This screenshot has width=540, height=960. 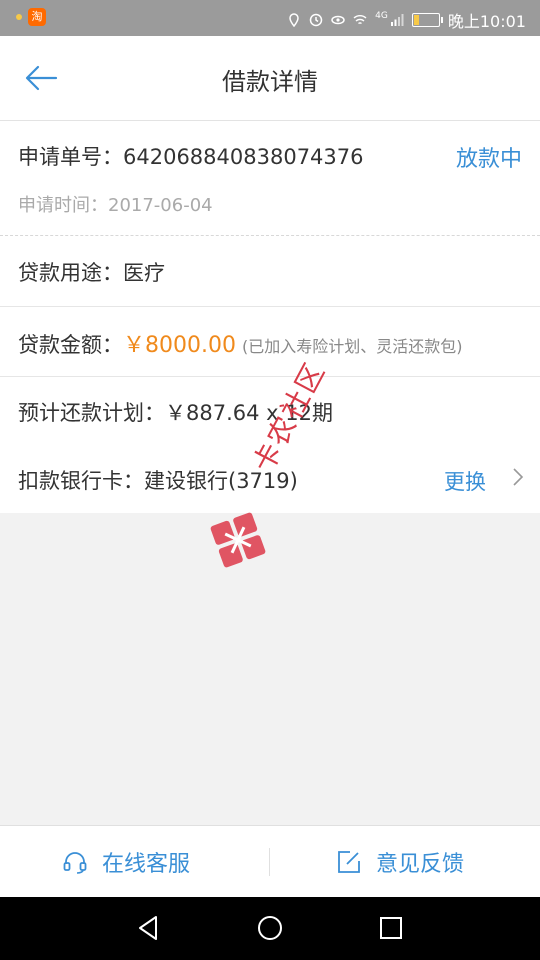 I want to click on status-bar-notifications: 淘, so click(x=31, y=17).